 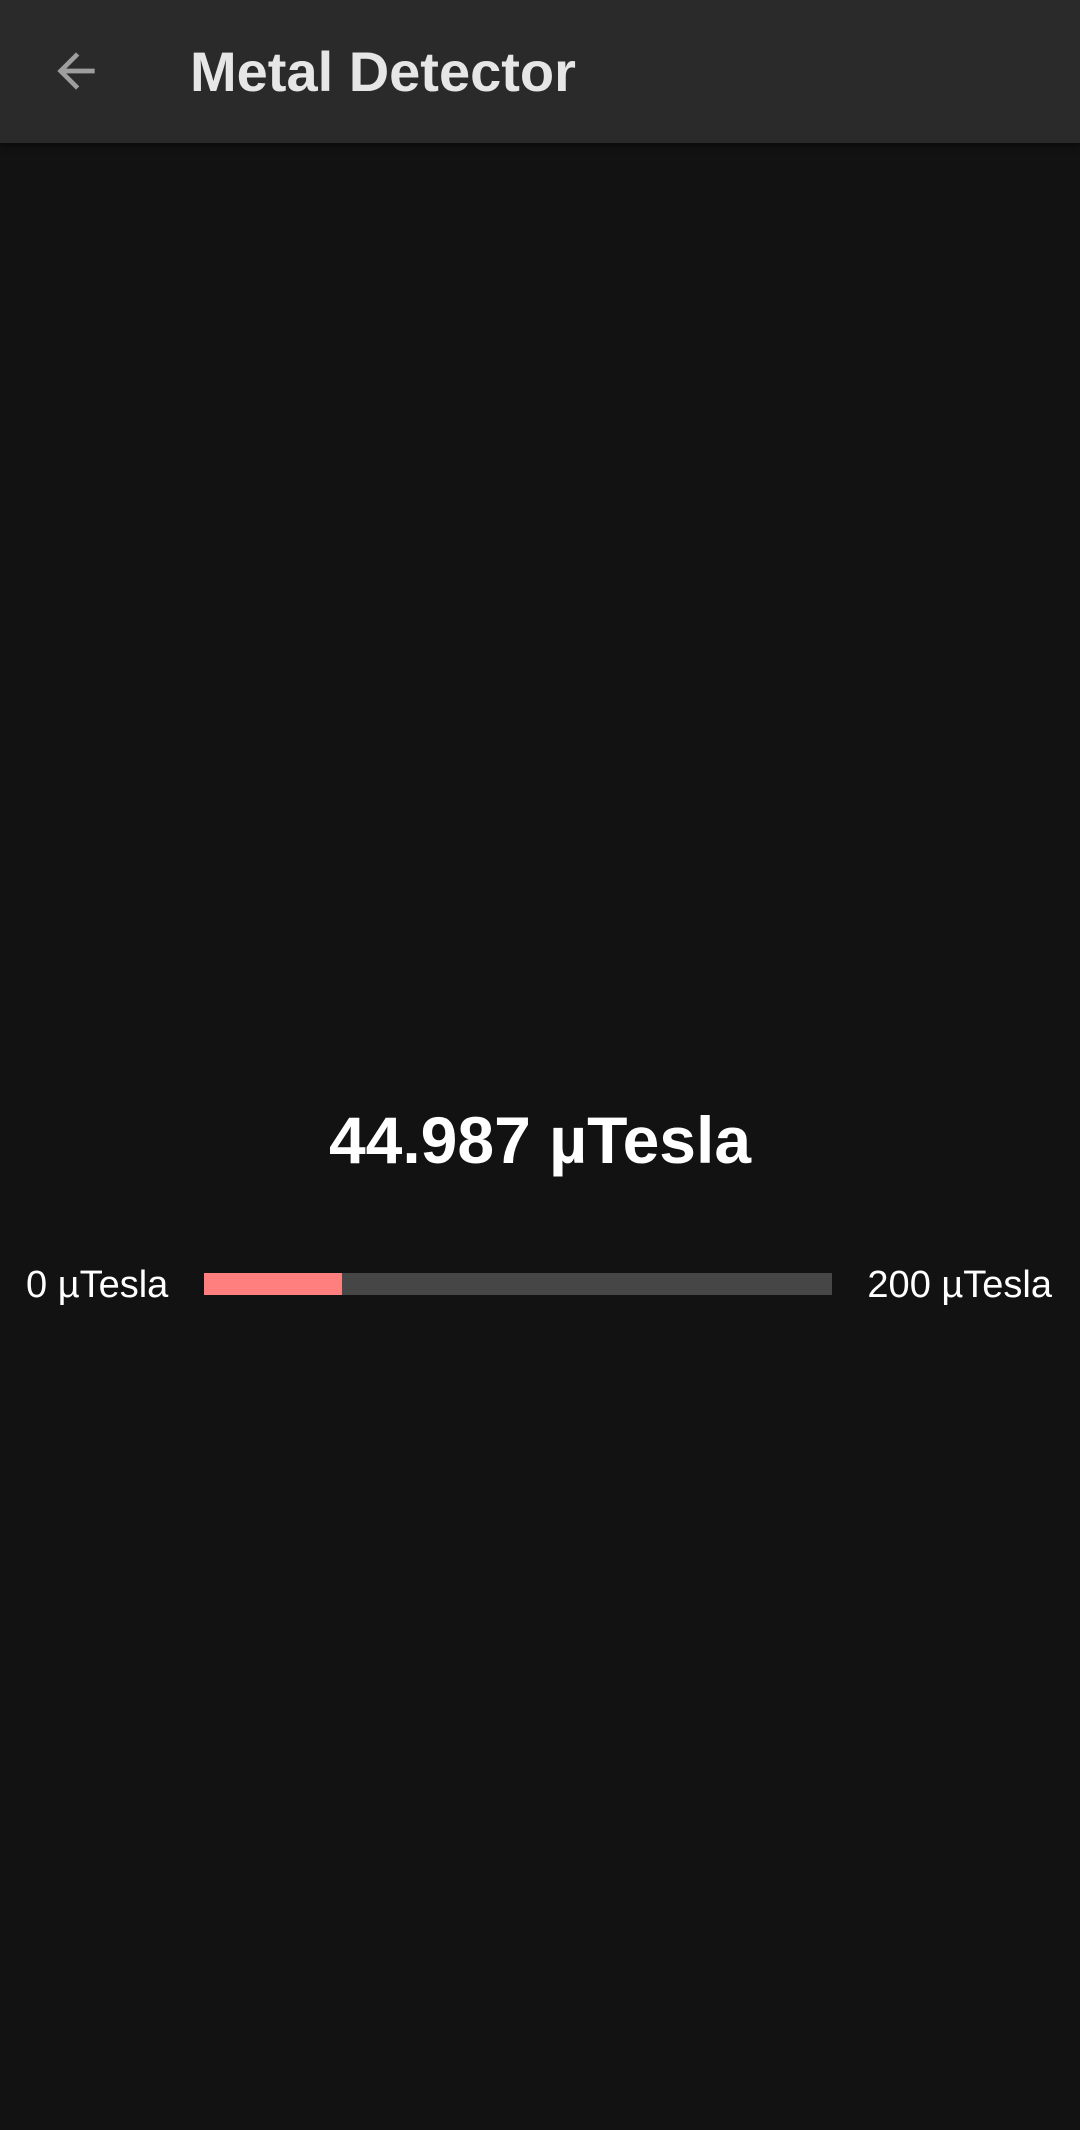 I want to click on meter-min-label: 0 µTesla, so click(x=97, y=1285).